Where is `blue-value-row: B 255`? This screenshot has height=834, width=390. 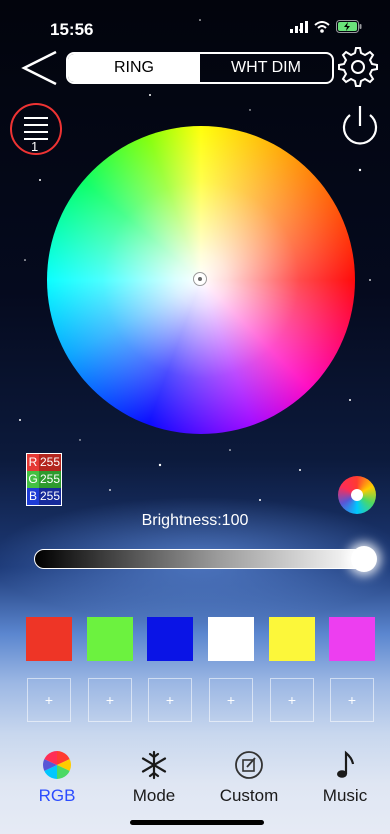
blue-value-row: B 255 is located at coordinates (44, 496).